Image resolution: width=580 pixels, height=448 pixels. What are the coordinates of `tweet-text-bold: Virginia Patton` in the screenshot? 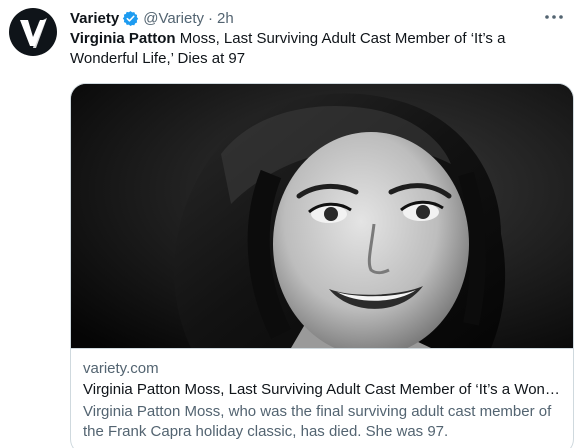 It's located at (123, 38).